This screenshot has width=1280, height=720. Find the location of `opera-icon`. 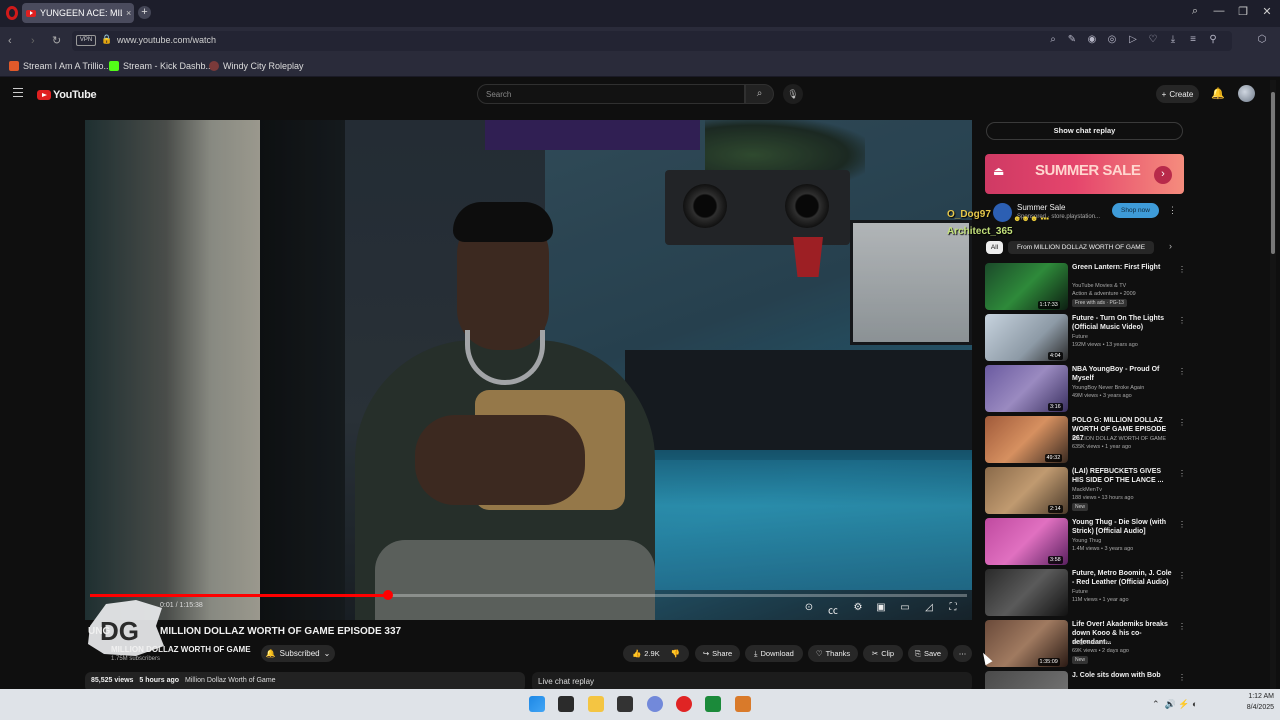

opera-icon is located at coordinates (684, 704).